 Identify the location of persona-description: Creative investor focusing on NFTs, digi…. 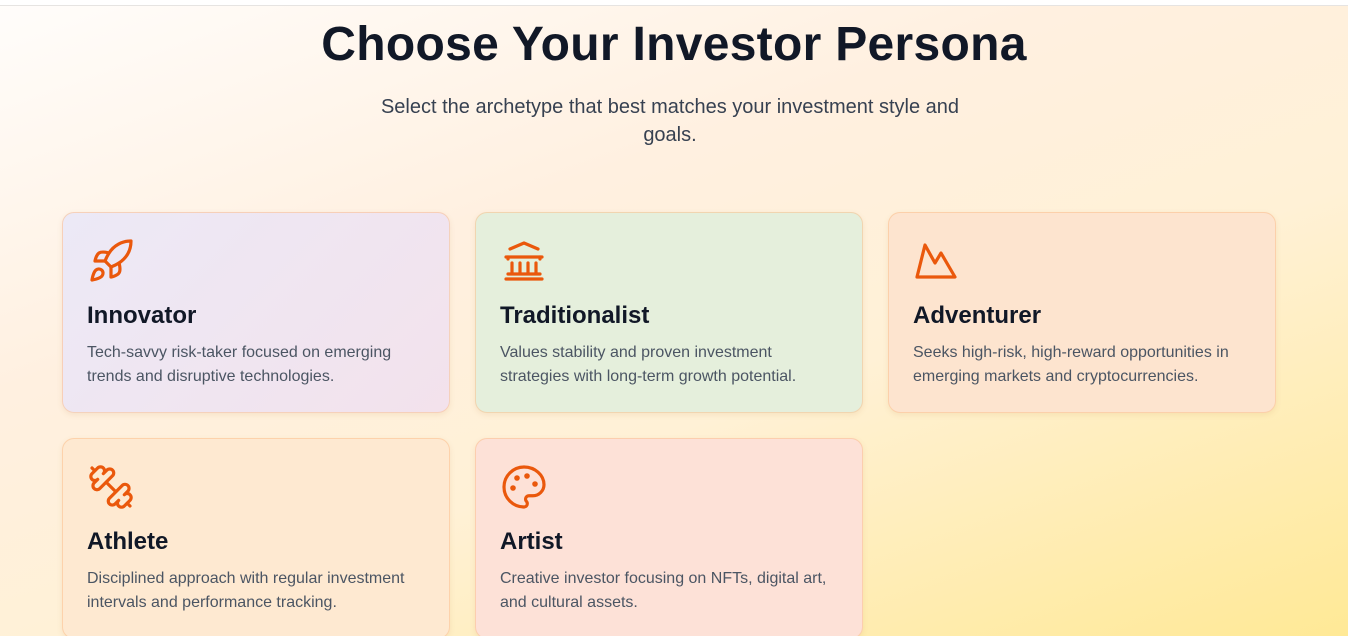
(663, 590).